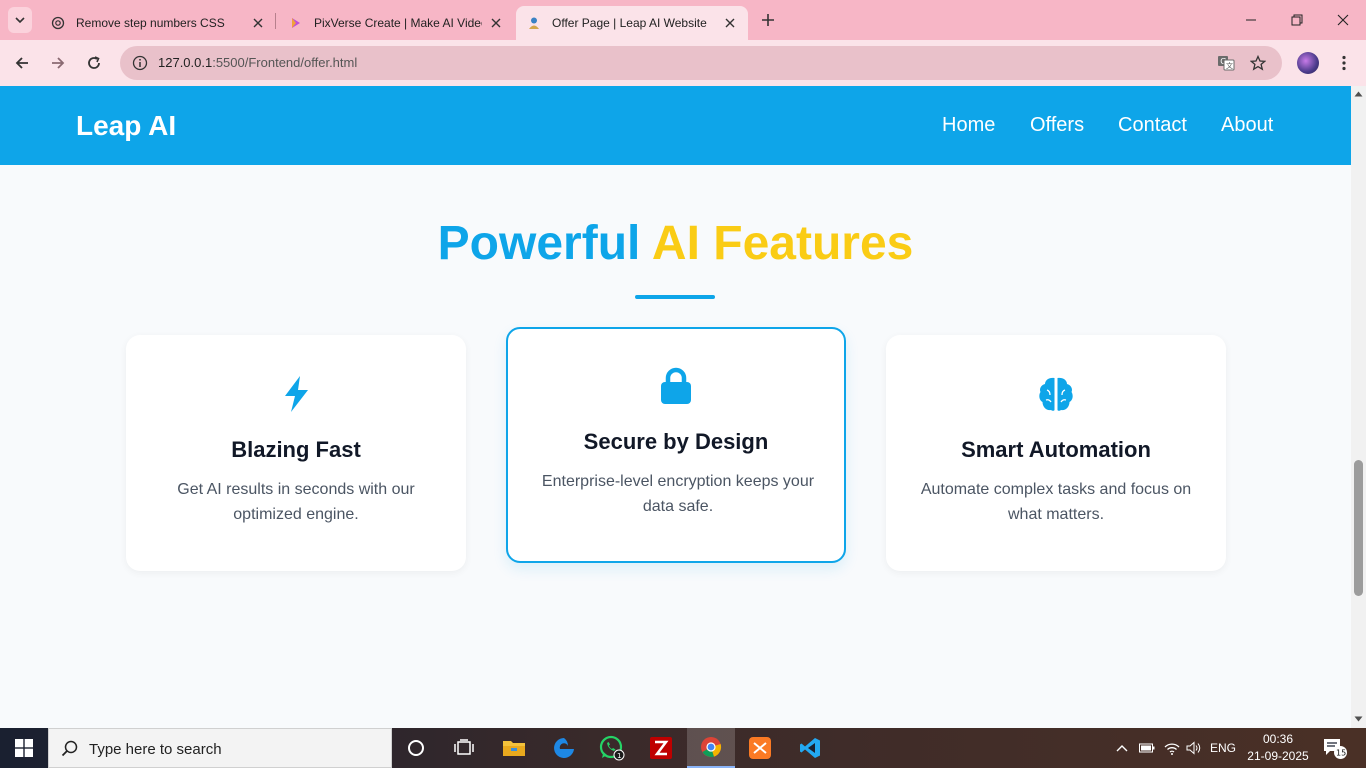 This screenshot has height=768, width=1366. I want to click on url-path: :5500/Frontend/offer.html, so click(285, 62).